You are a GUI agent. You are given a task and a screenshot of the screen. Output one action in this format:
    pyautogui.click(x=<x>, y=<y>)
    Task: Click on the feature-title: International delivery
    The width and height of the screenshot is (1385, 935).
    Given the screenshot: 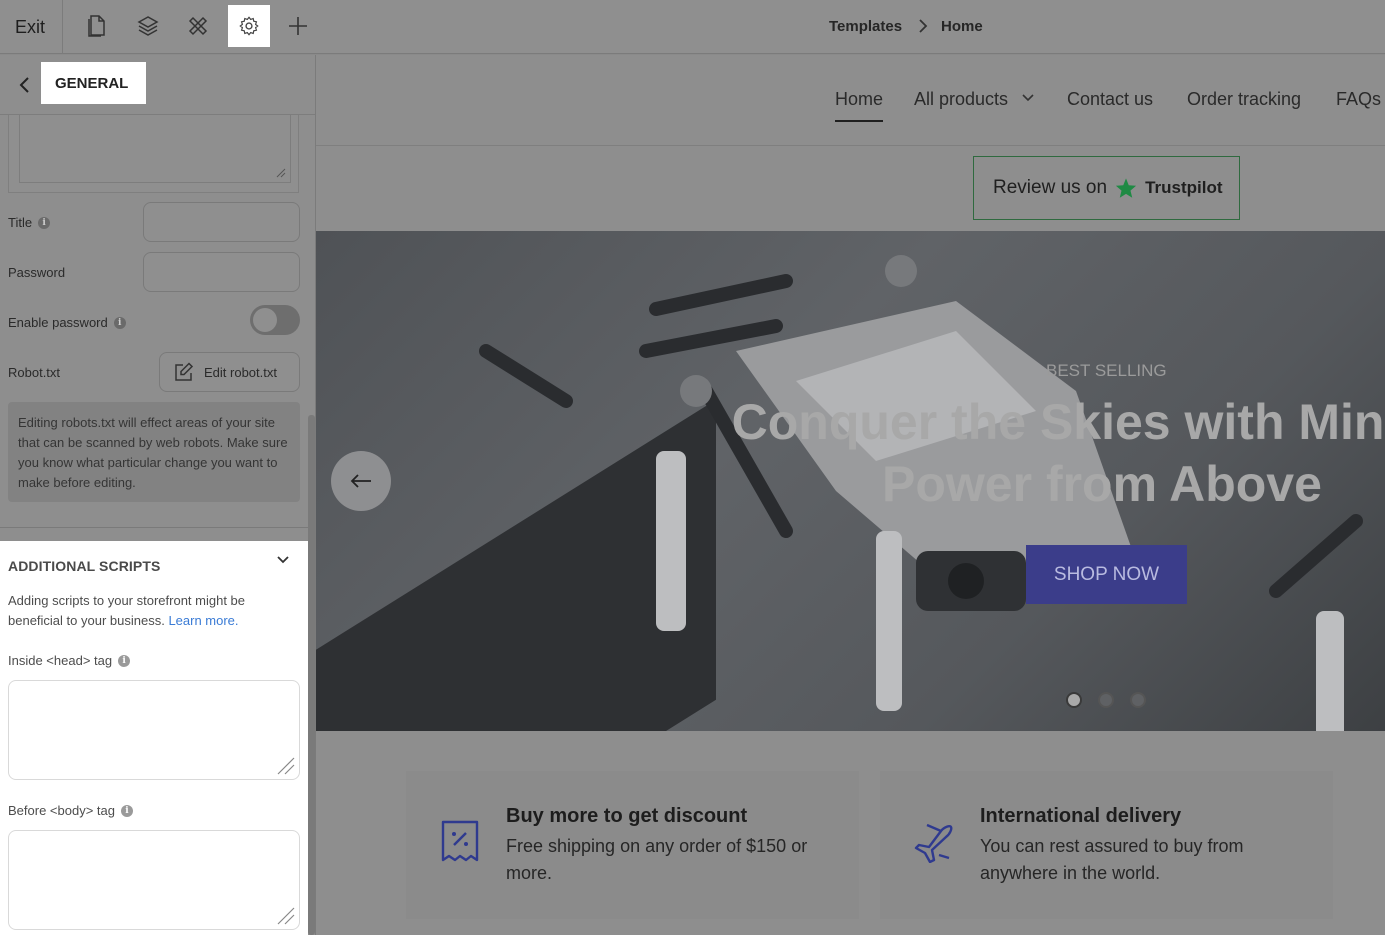 What is the action you would take?
    pyautogui.click(x=1081, y=816)
    